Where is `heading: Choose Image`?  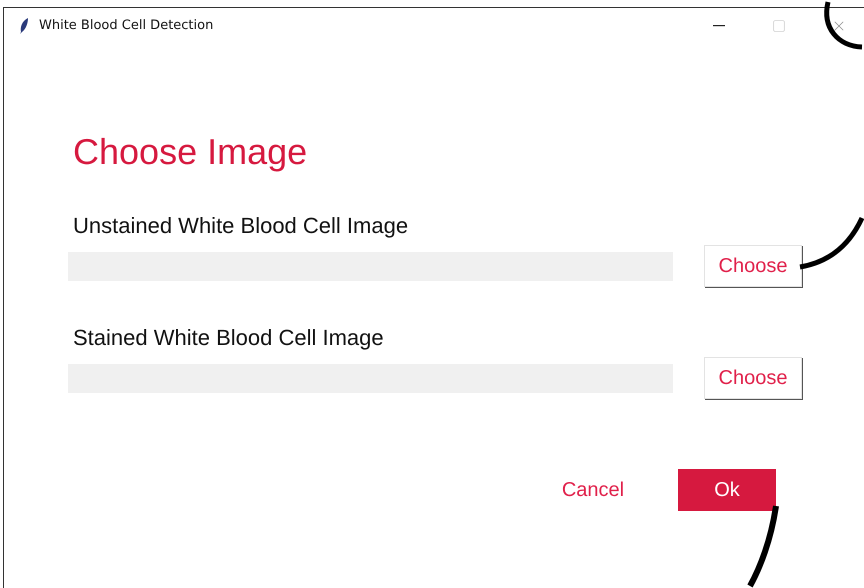 heading: Choose Image is located at coordinates (190, 152).